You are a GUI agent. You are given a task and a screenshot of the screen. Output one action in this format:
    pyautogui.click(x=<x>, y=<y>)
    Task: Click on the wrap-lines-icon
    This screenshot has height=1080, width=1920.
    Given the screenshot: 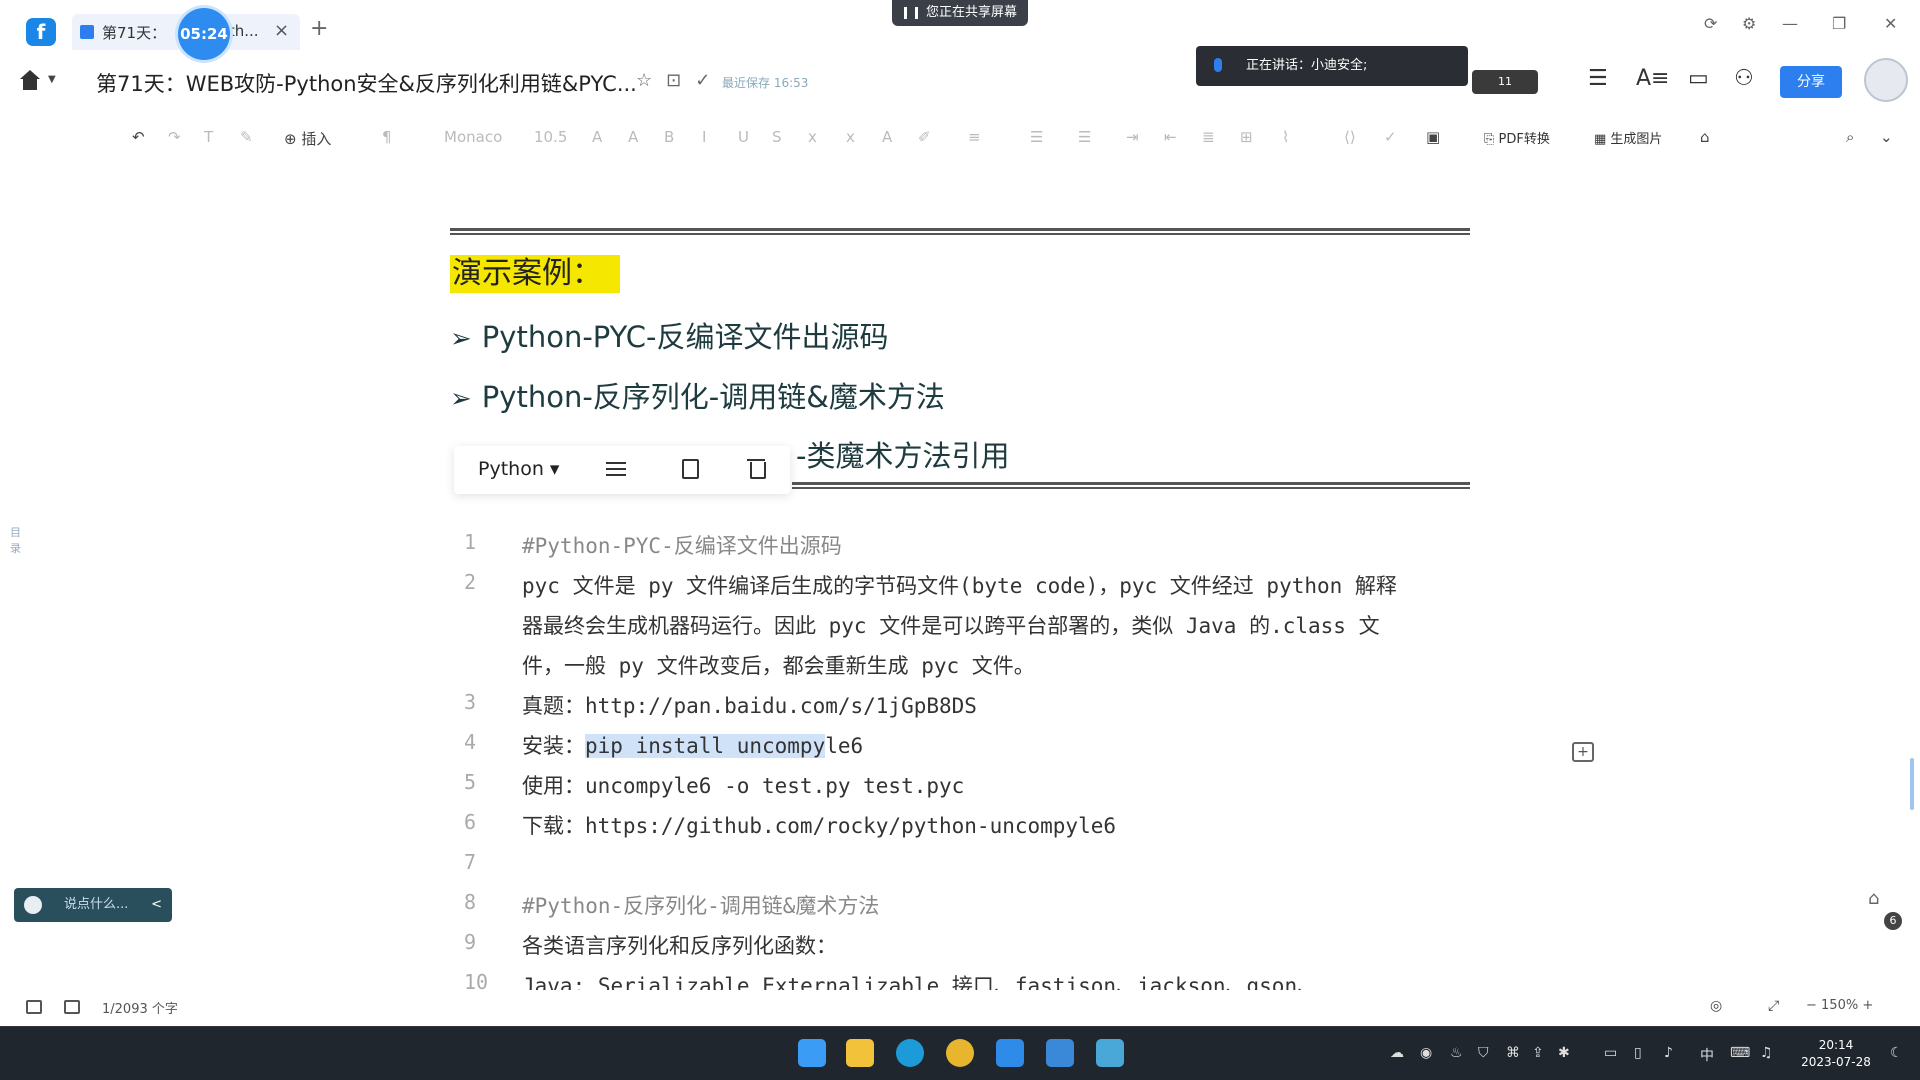 What is the action you would take?
    pyautogui.click(x=617, y=469)
    